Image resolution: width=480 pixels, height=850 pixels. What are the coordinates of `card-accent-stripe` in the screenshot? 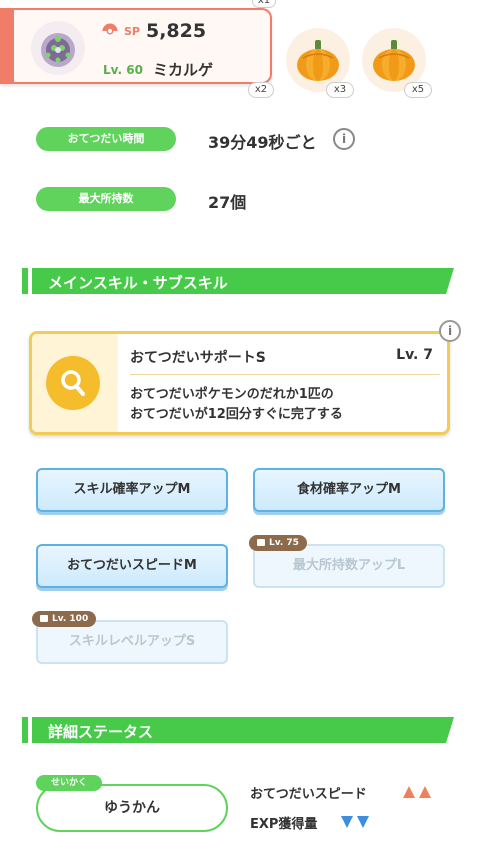 It's located at (7, 46).